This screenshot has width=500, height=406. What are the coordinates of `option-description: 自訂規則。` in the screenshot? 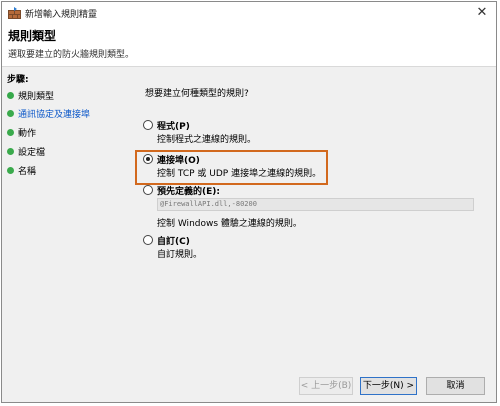 It's located at (180, 255).